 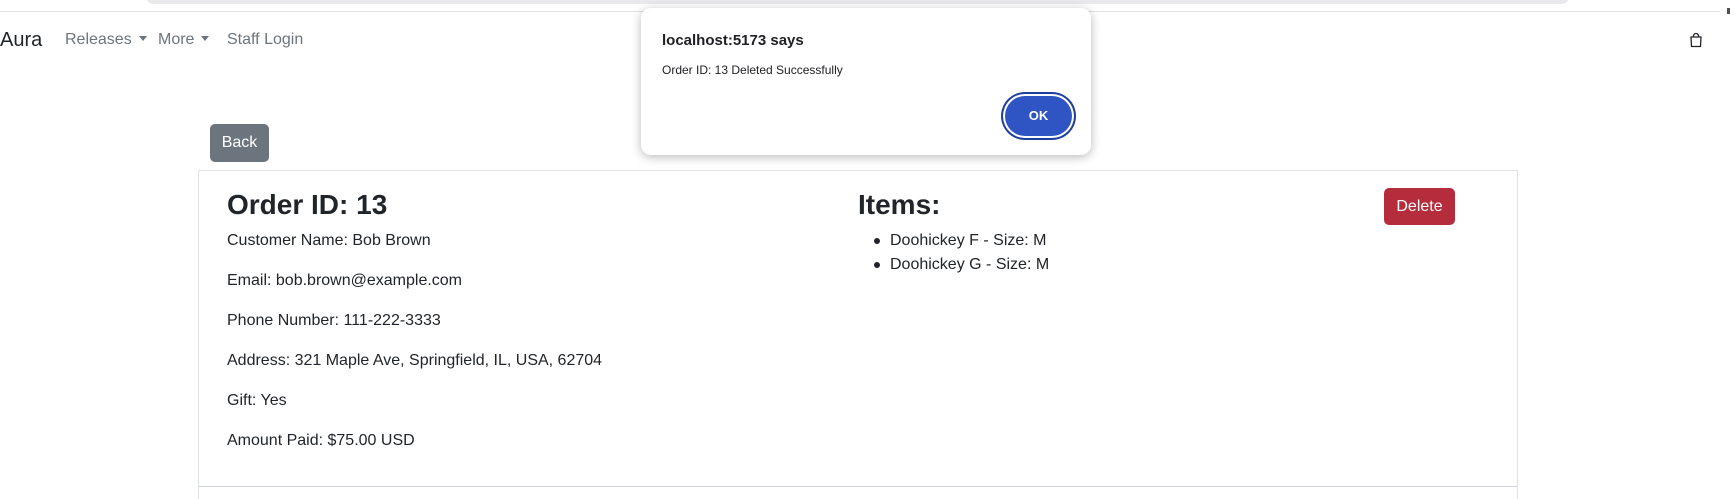 I want to click on nav-more-label: More, so click(x=176, y=39).